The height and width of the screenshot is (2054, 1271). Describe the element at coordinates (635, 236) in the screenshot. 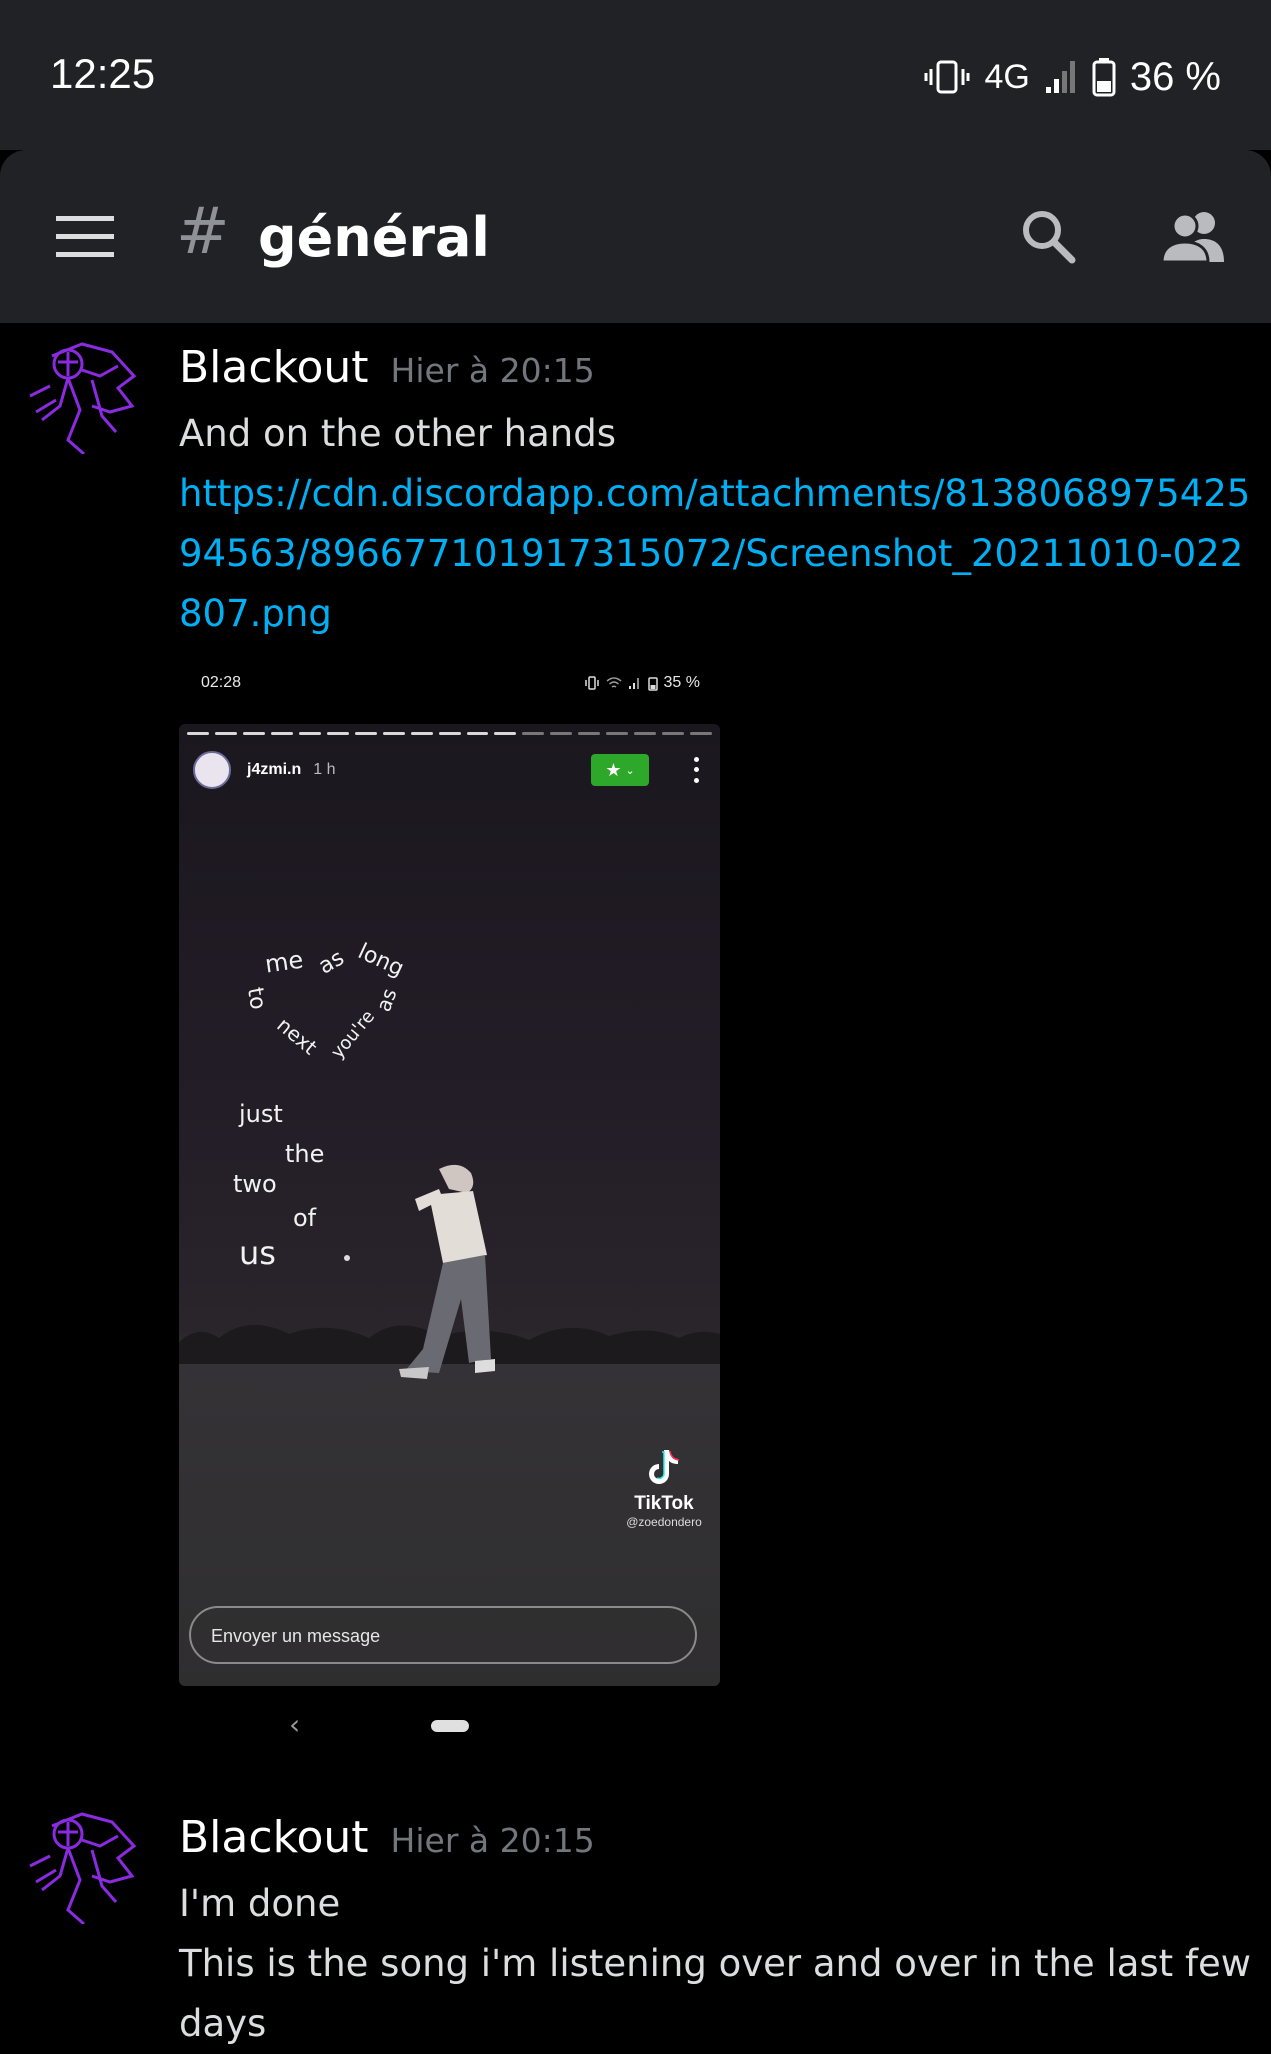

I see `channel-header: # général` at that location.